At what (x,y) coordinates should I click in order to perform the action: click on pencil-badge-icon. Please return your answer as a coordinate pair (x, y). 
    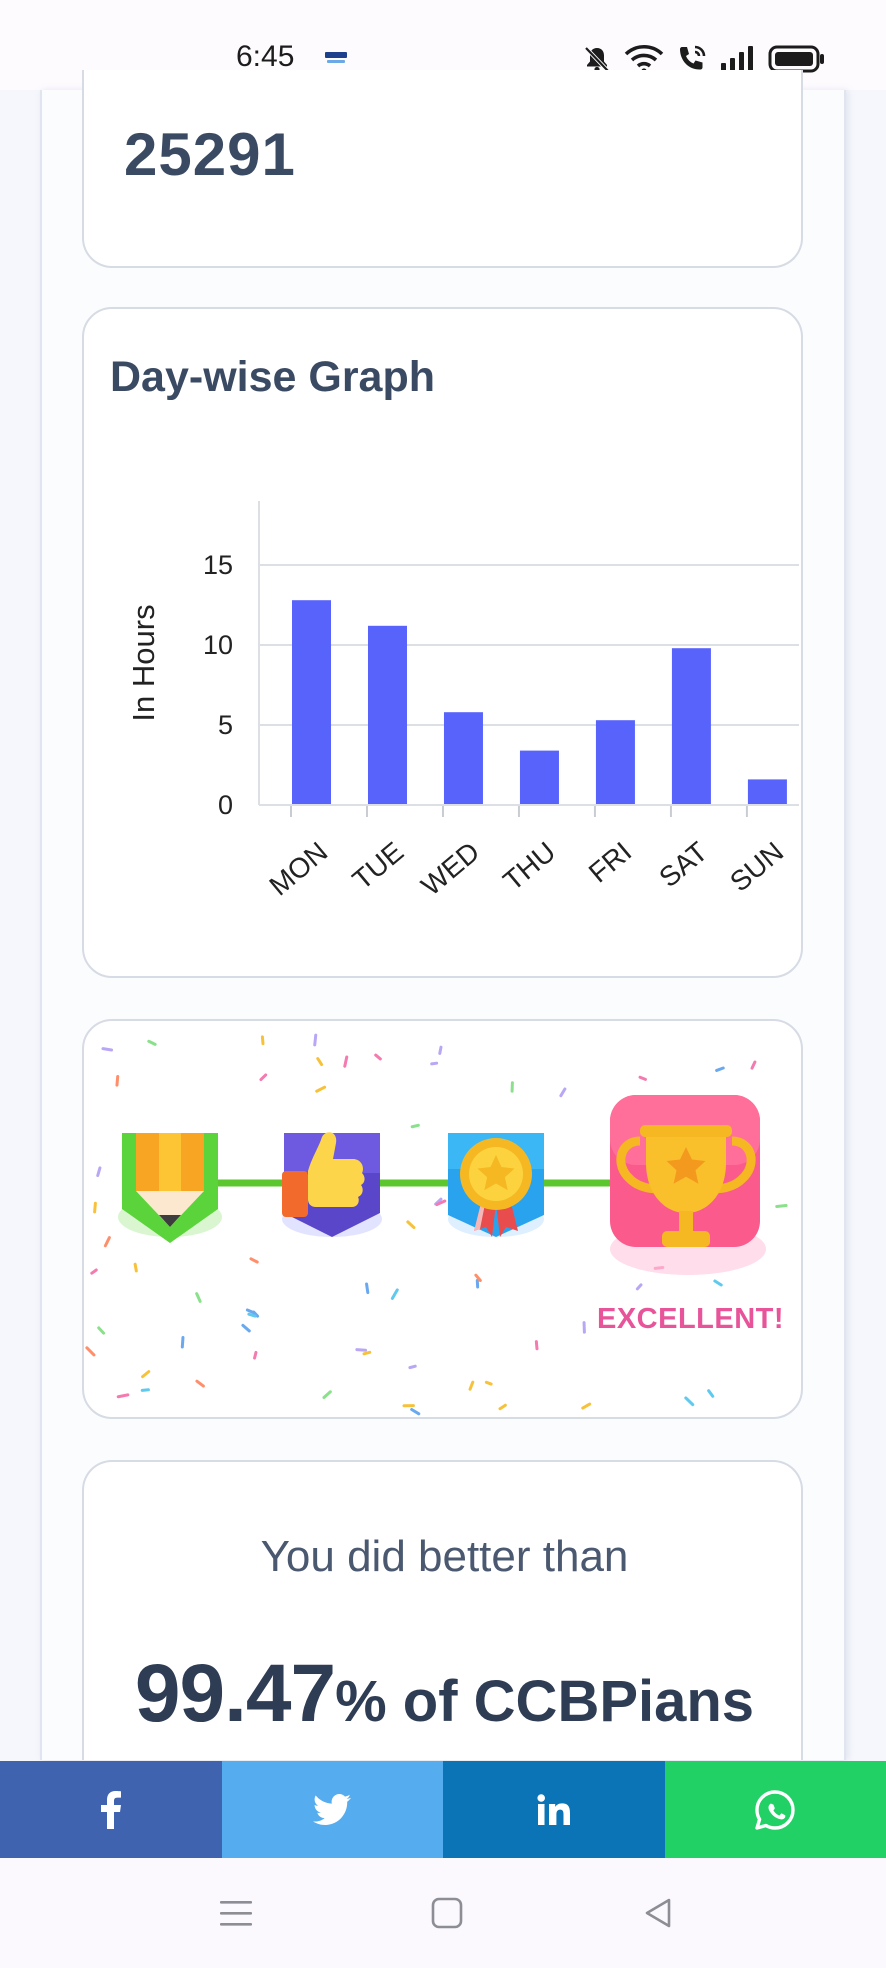
    Looking at the image, I should click on (170, 1188).